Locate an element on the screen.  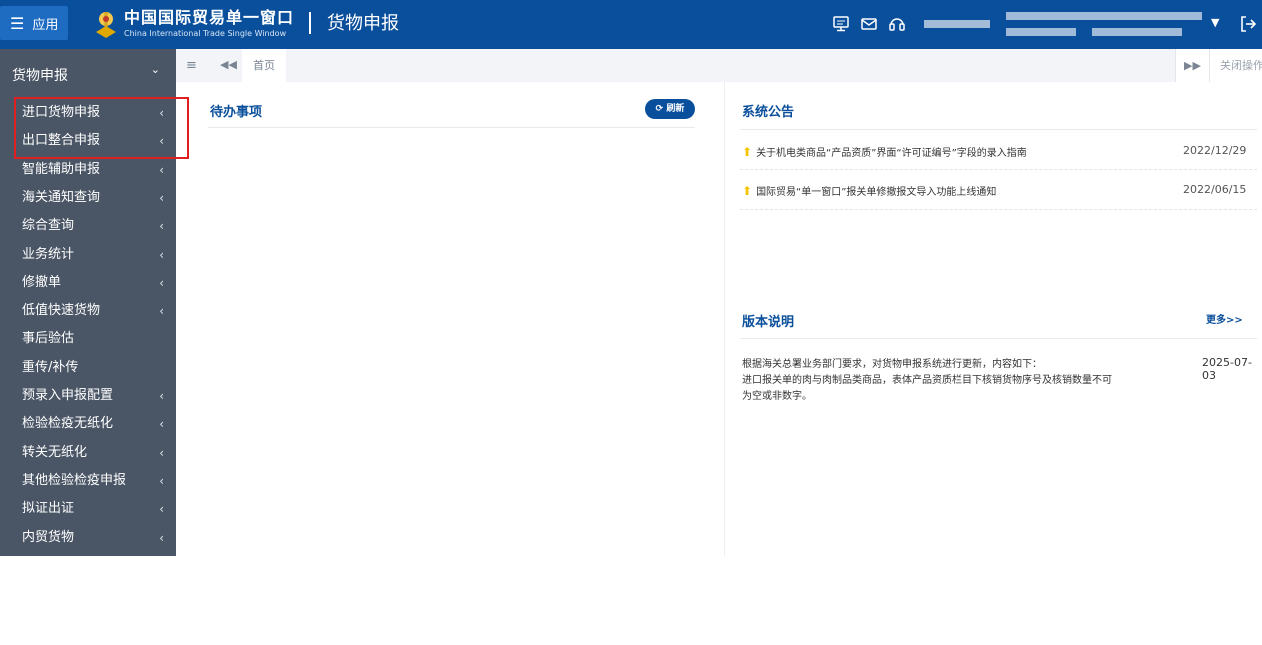
sidebar-item: 预录入申报配置 ‹ is located at coordinates (88, 396).